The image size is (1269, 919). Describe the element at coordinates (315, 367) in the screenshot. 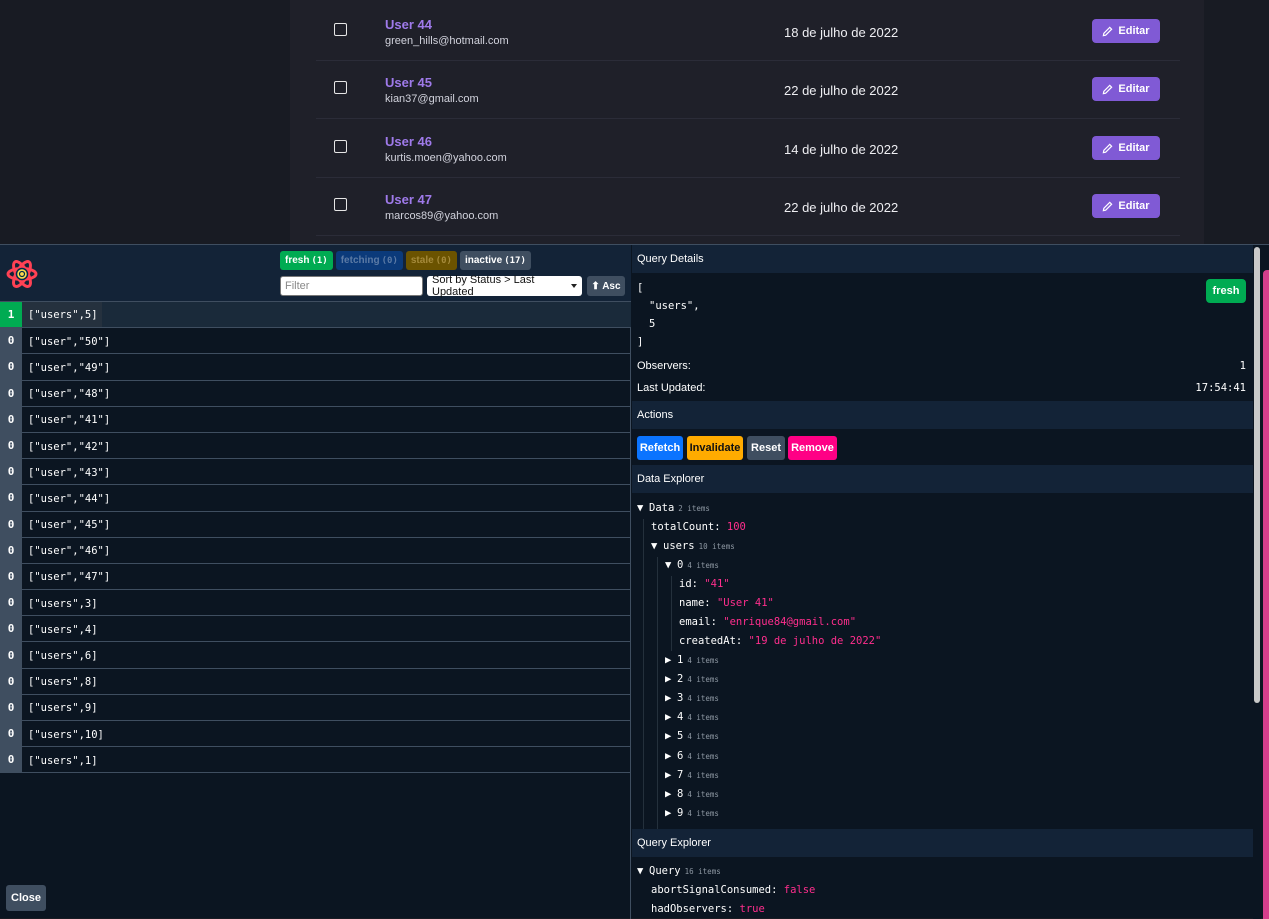

I see `query-row: 0 ["user","49"]` at that location.